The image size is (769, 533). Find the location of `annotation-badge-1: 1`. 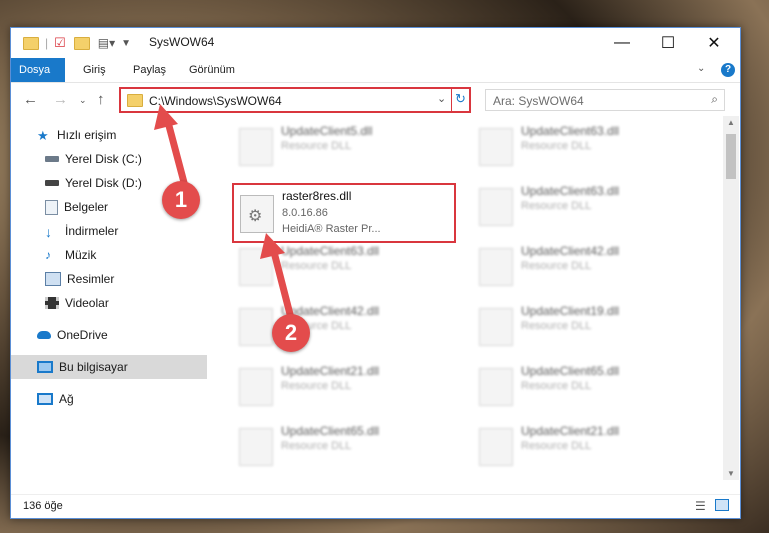

annotation-badge-1: 1 is located at coordinates (181, 200).